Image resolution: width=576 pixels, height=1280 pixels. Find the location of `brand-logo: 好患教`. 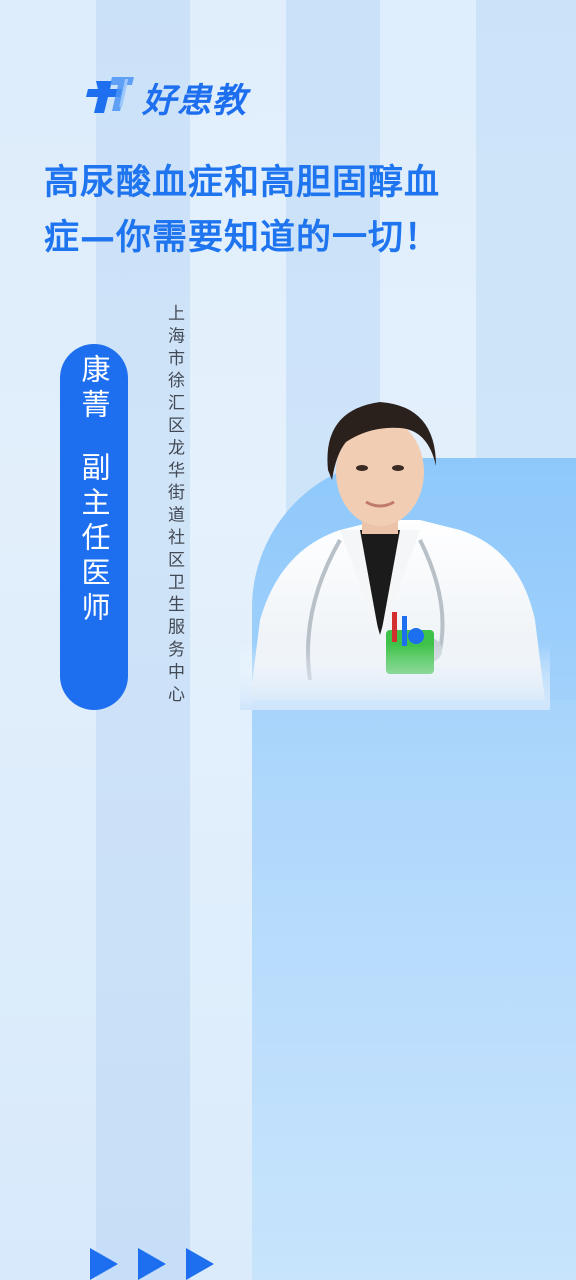

brand-logo: 好患教 is located at coordinates (164, 97).